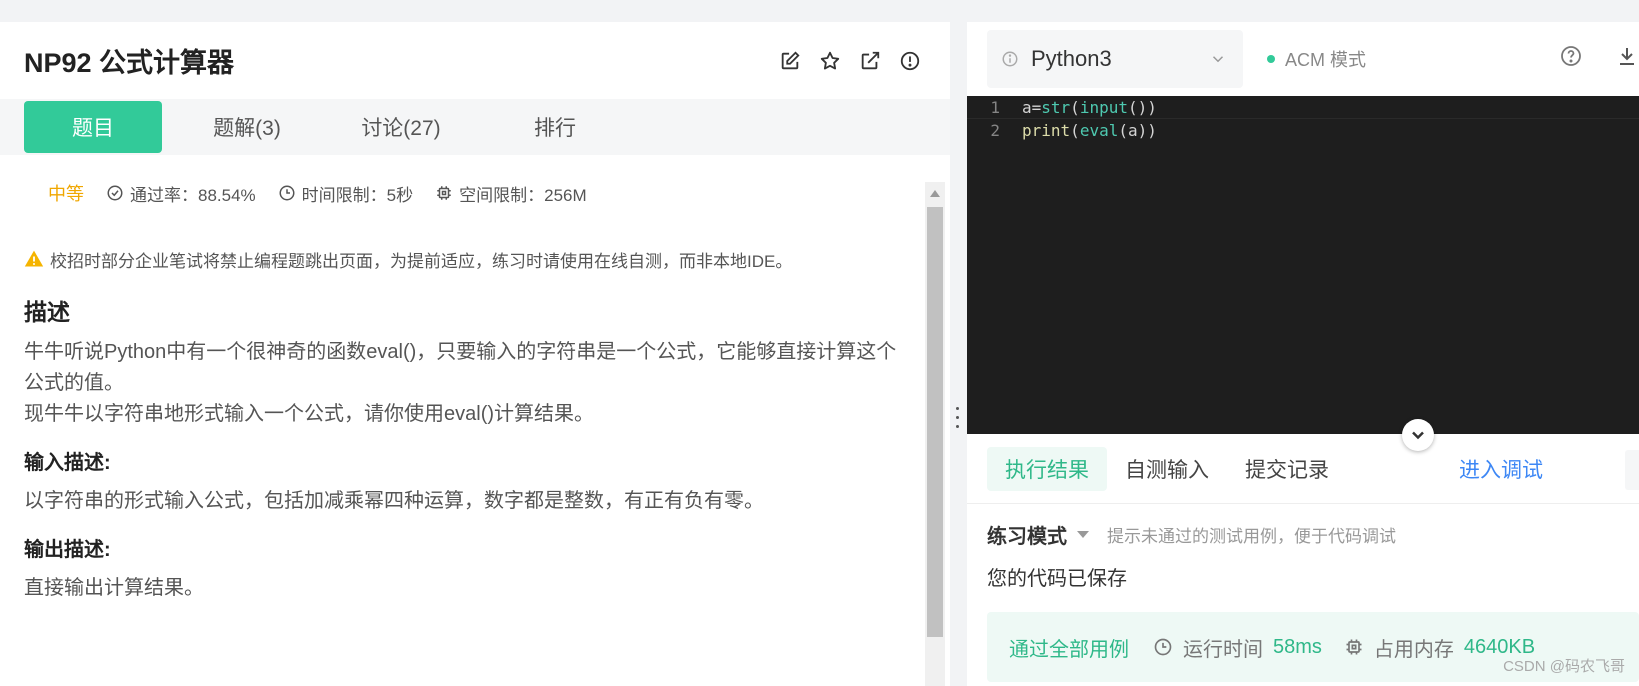 The image size is (1639, 686). What do you see at coordinates (1069, 649) in the screenshot?
I see `pass-all-label: 通过全部用例` at bounding box center [1069, 649].